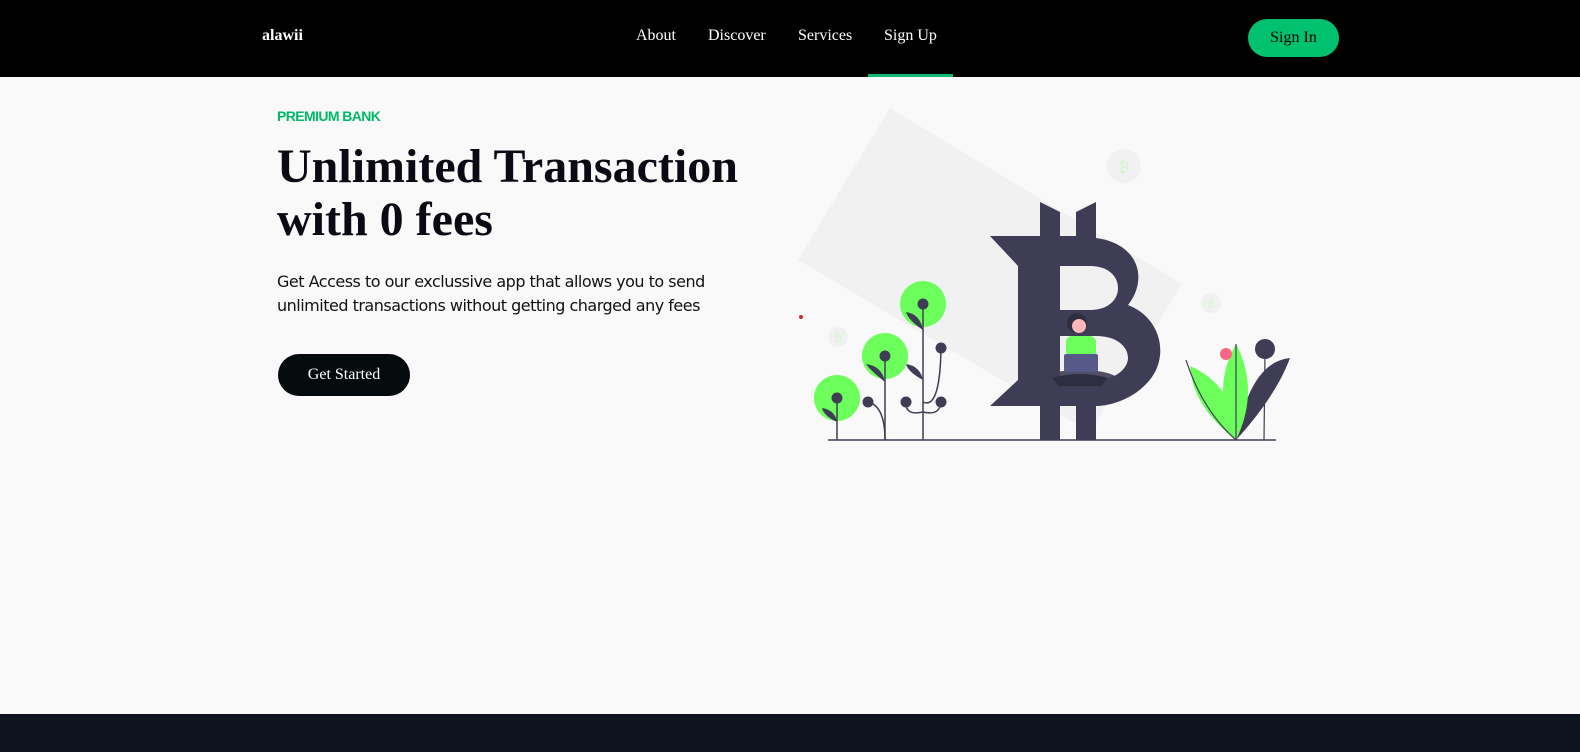 Image resolution: width=1580 pixels, height=752 pixels. What do you see at coordinates (656, 36) in the screenshot?
I see `nav-link-about: About` at bounding box center [656, 36].